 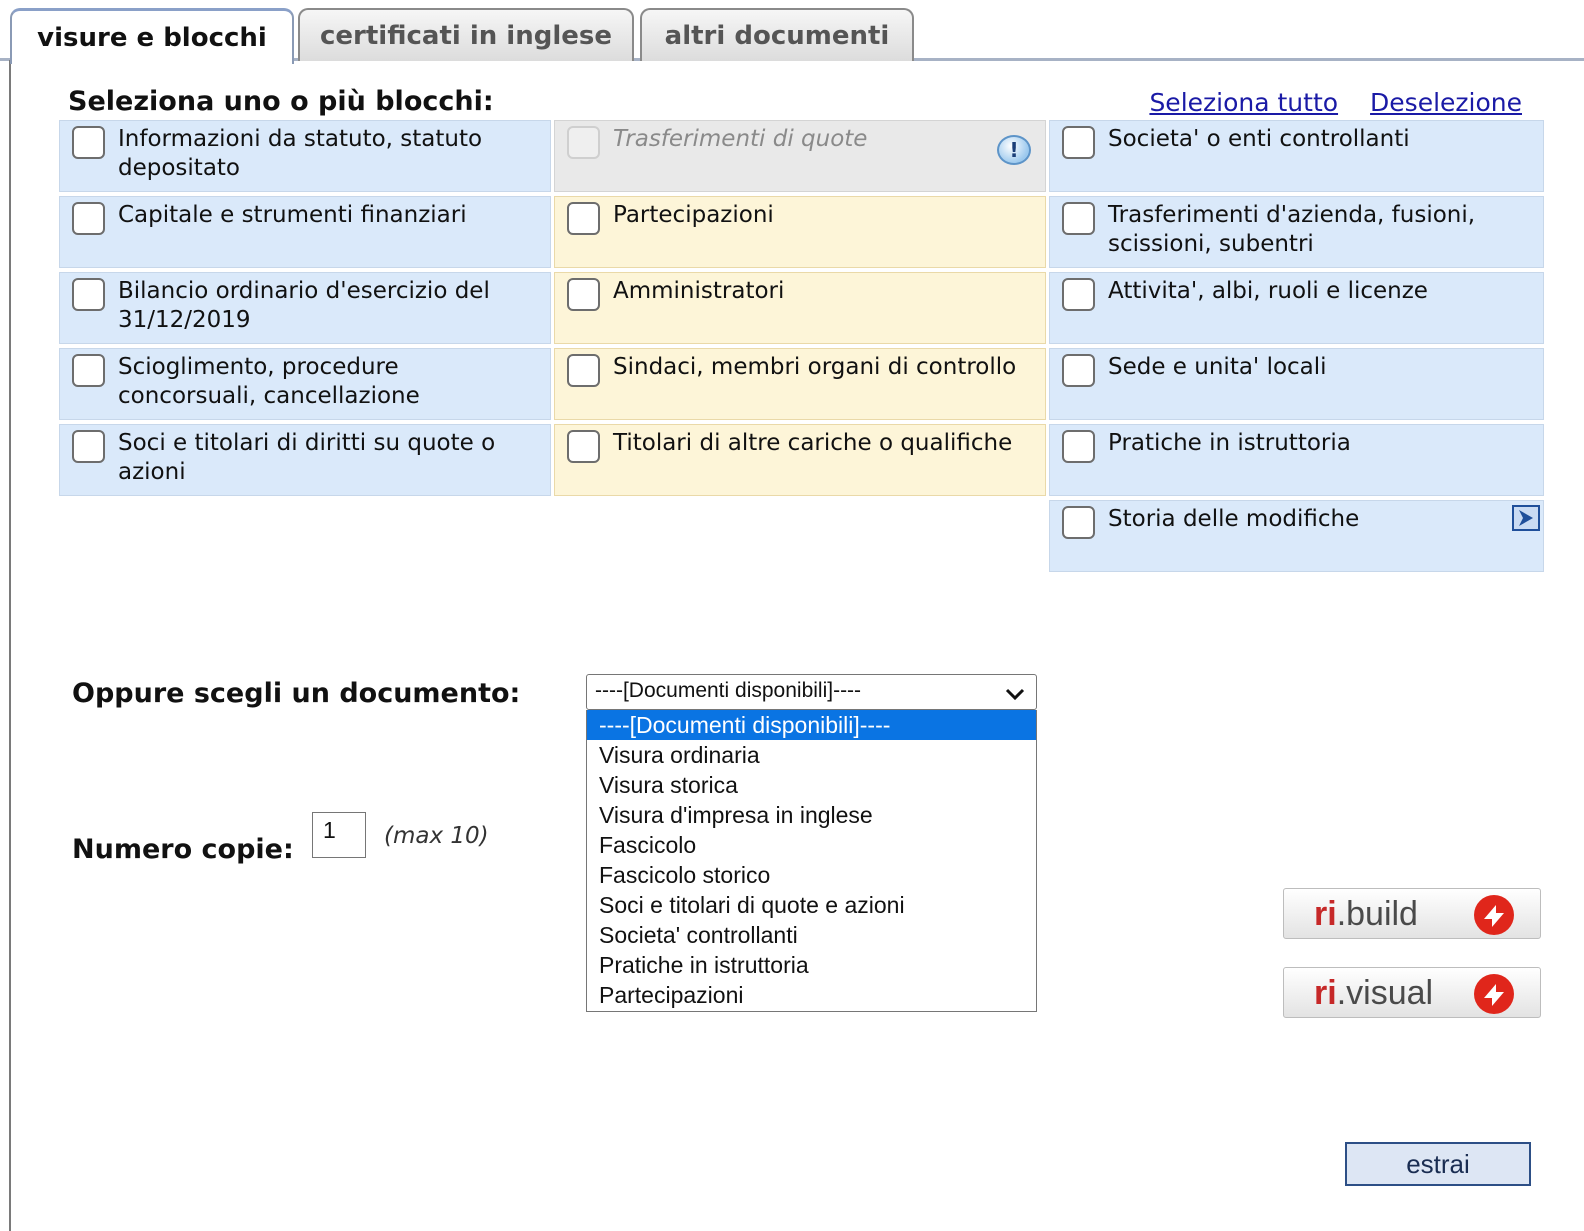 What do you see at coordinates (800, 308) in the screenshot?
I see `block-amministratori: Amministratori` at bounding box center [800, 308].